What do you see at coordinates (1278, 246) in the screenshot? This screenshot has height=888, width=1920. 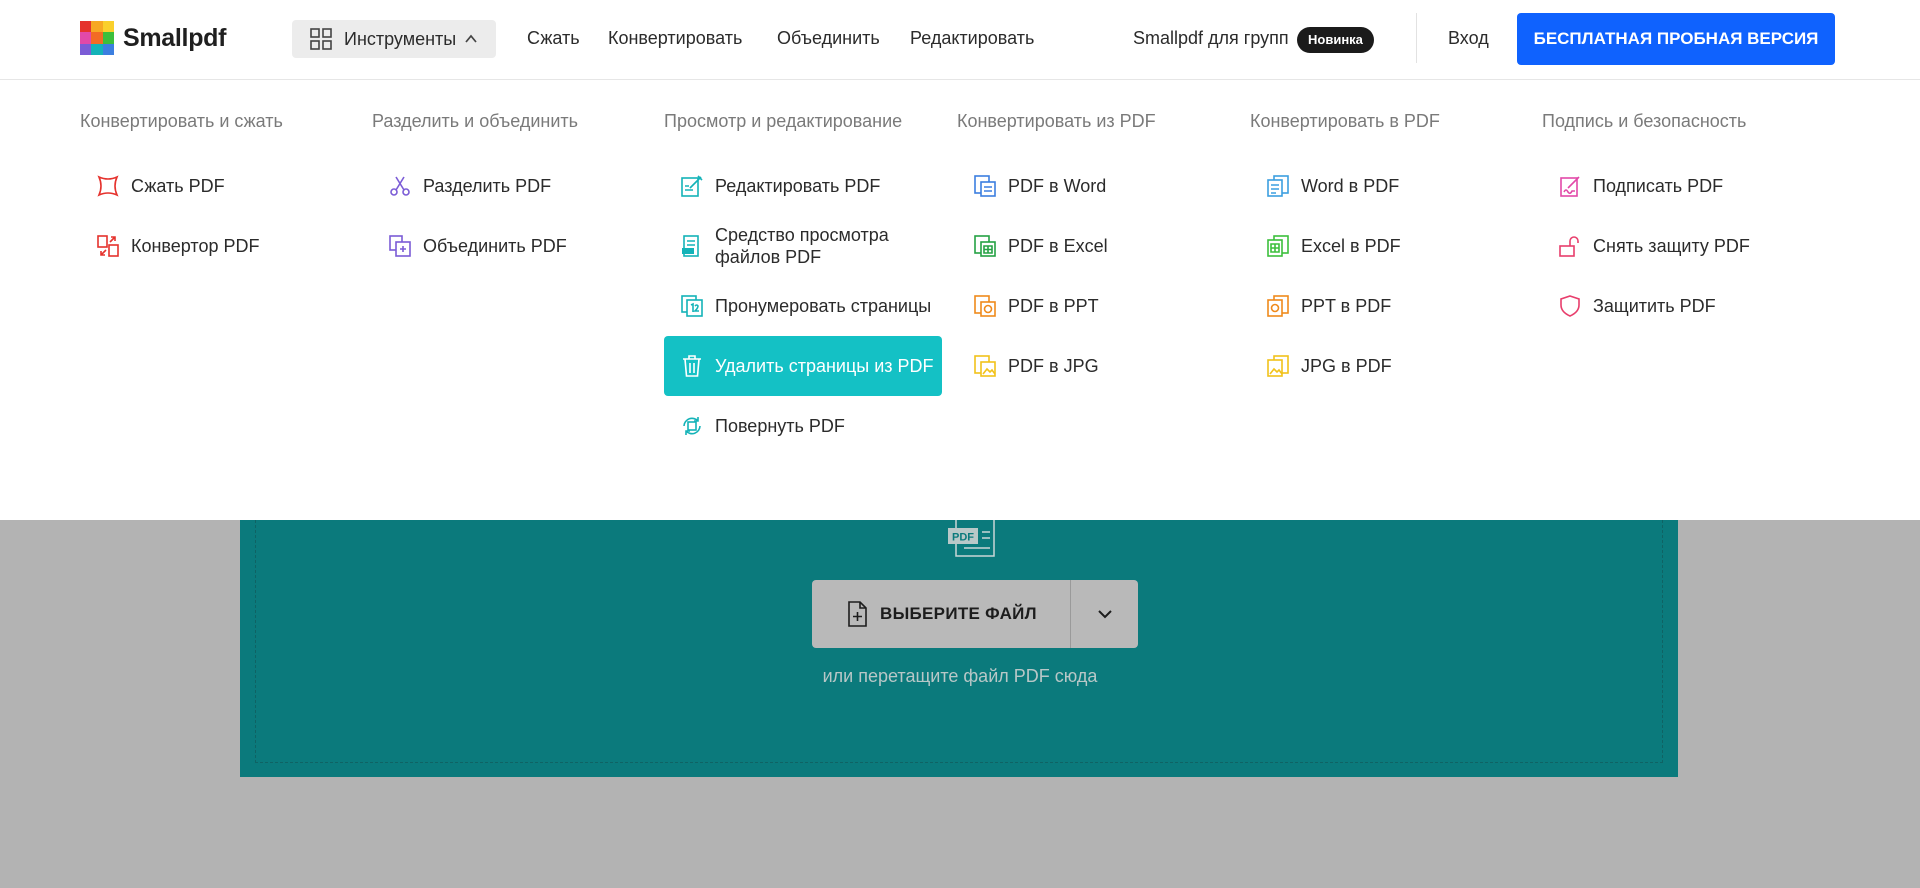 I see `excel-to-pdf-icon` at bounding box center [1278, 246].